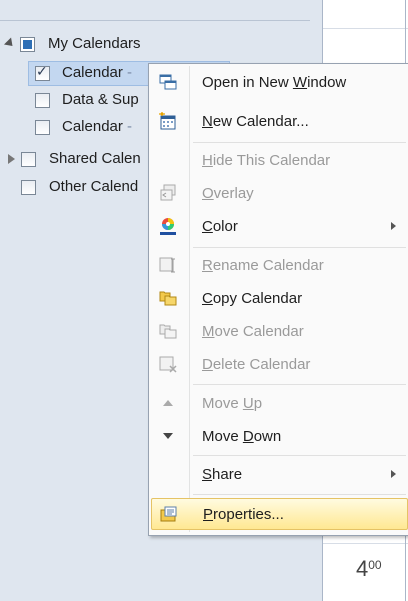 Image resolution: width=408 pixels, height=601 pixels. What do you see at coordinates (42, 72) in the screenshot?
I see `calendar-checkbox-checked` at bounding box center [42, 72].